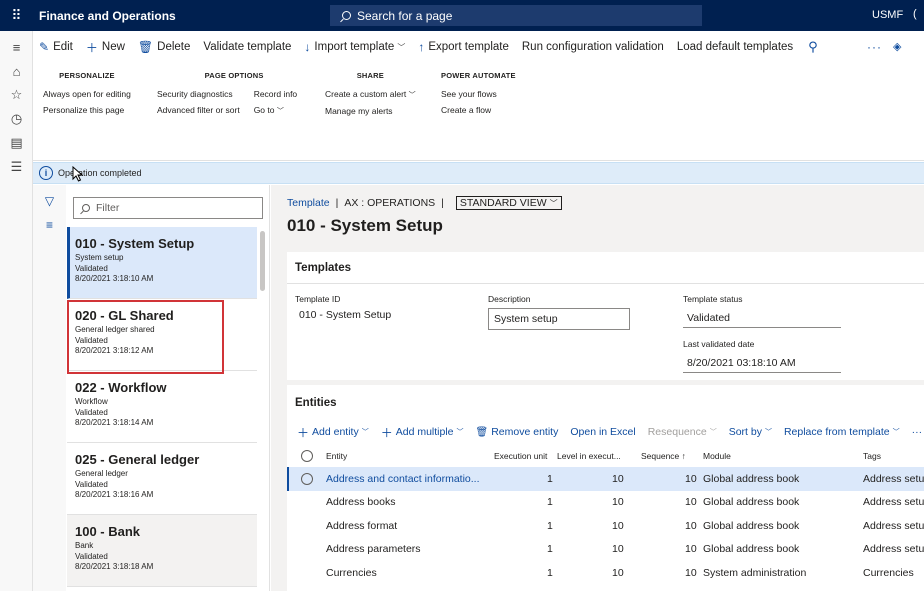 The image size is (924, 591). What do you see at coordinates (421, 47) in the screenshot?
I see `upload-icon: ↑` at bounding box center [421, 47].